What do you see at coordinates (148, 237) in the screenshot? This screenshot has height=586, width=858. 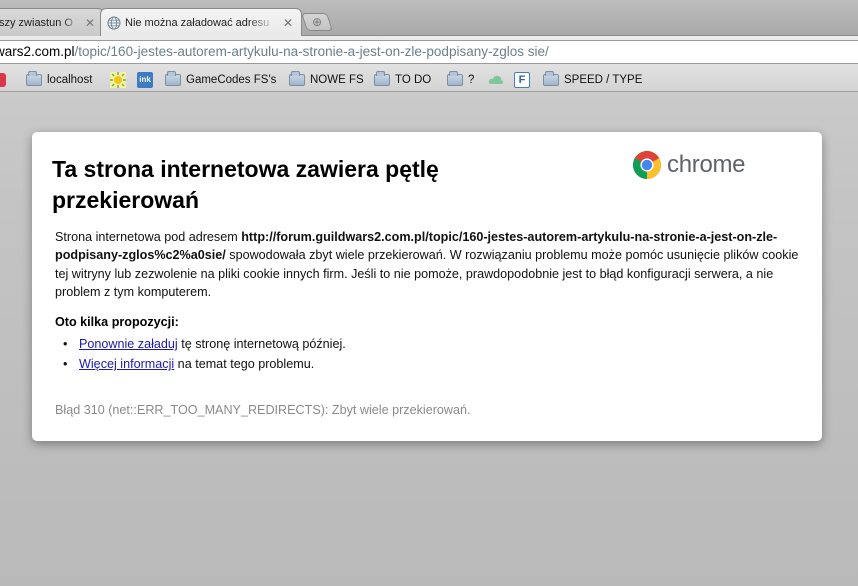 I see `description-prefix: Strona internetowa pod adresem` at bounding box center [148, 237].